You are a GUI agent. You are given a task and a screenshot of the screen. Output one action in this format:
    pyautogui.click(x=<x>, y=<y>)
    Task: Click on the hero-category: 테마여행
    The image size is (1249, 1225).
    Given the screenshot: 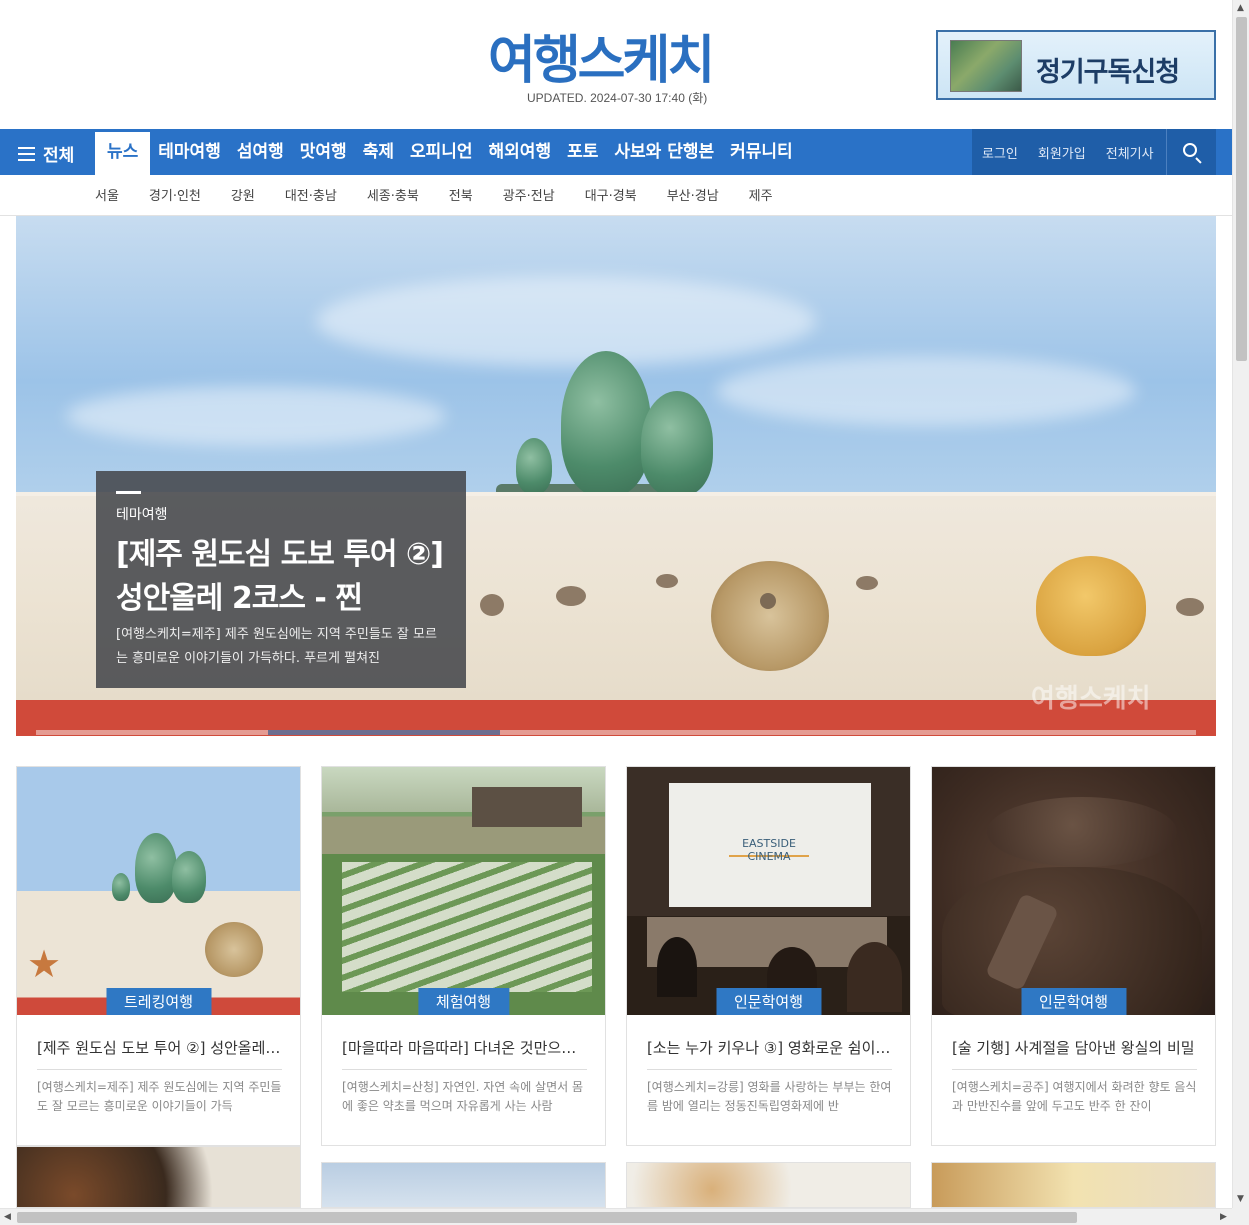 What is the action you would take?
    pyautogui.click(x=142, y=515)
    